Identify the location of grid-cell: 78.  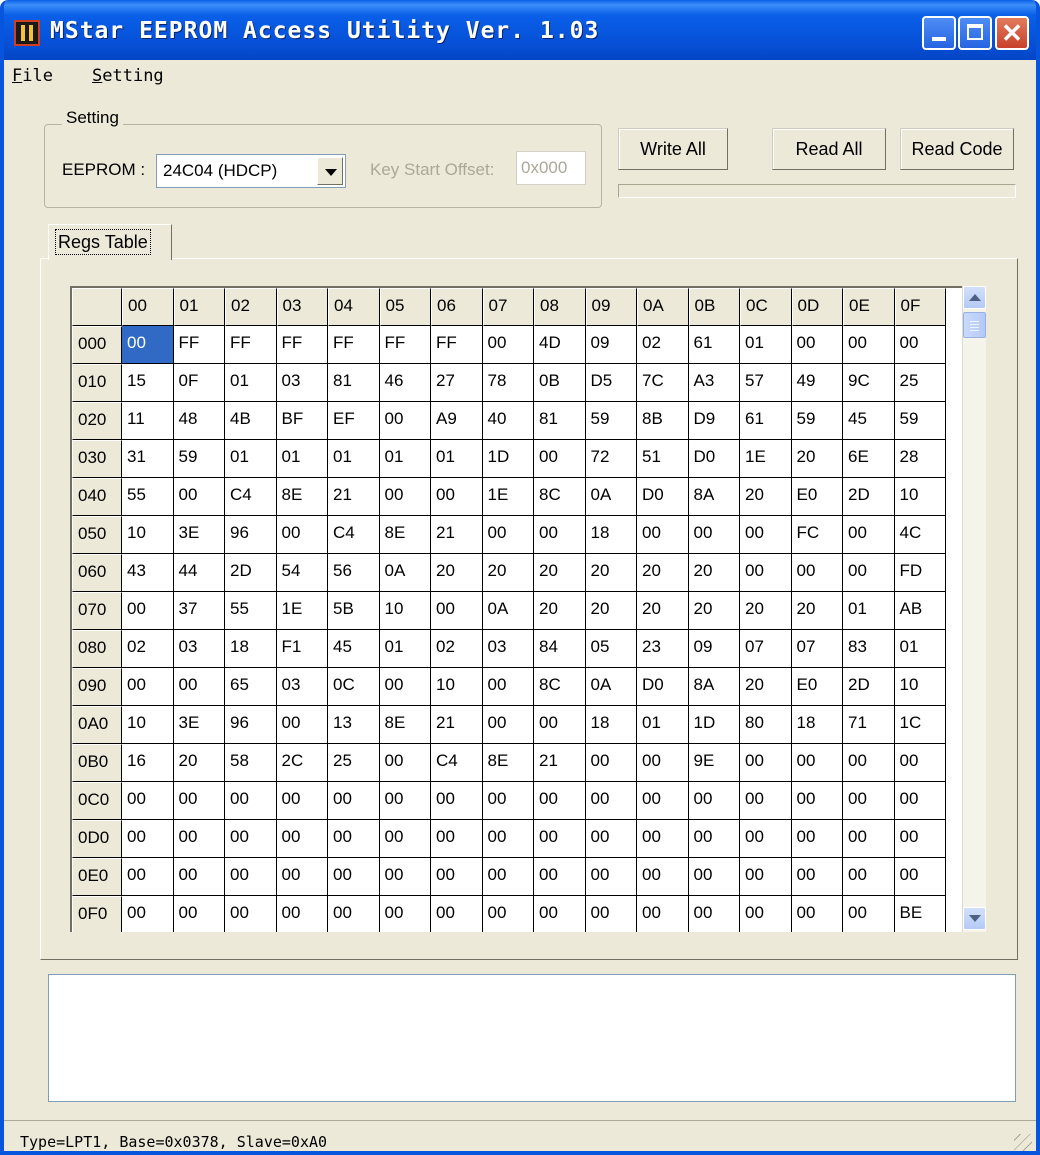
(508, 383).